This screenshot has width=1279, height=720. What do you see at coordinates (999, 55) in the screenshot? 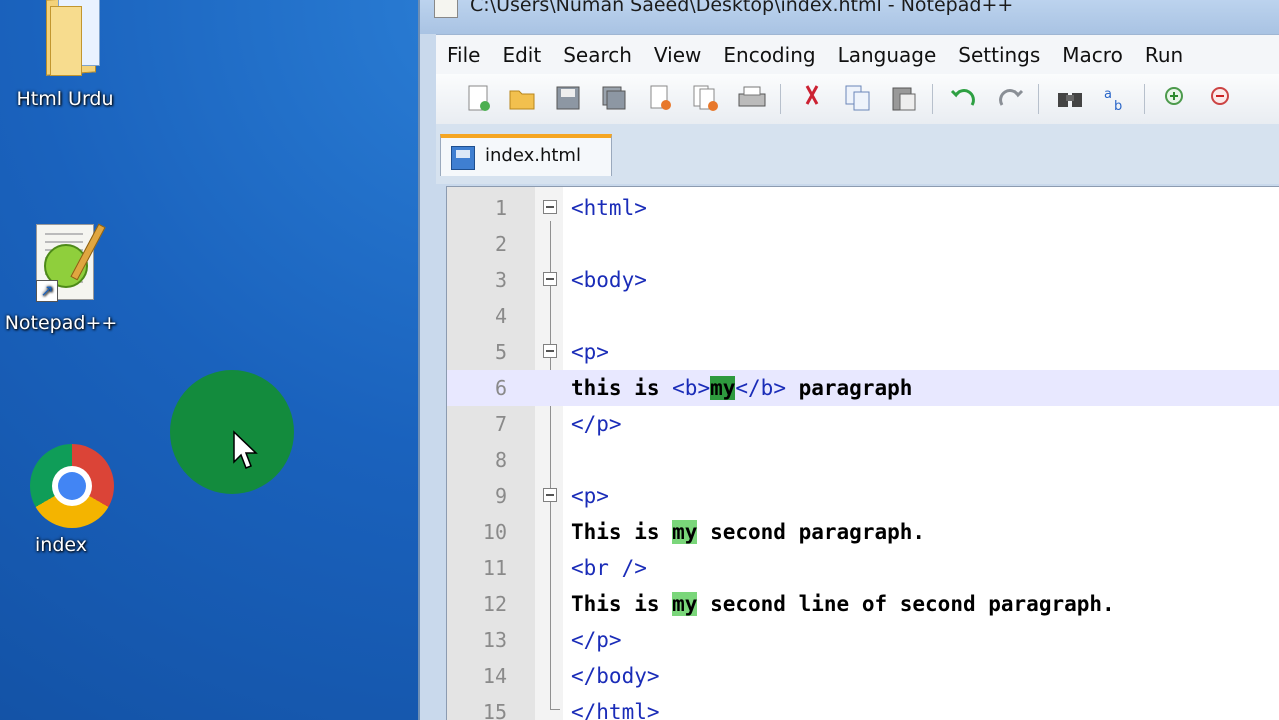
I see `menu-settings: Settings` at bounding box center [999, 55].